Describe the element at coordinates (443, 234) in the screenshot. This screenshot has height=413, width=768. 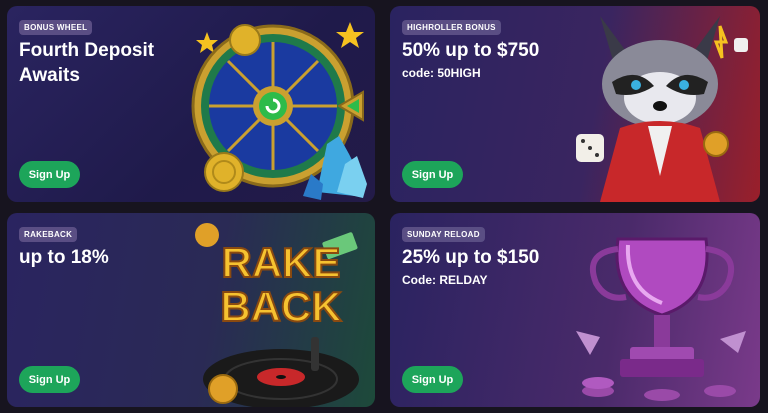
I see `promo-badge: SUNDAY RELOAD` at that location.